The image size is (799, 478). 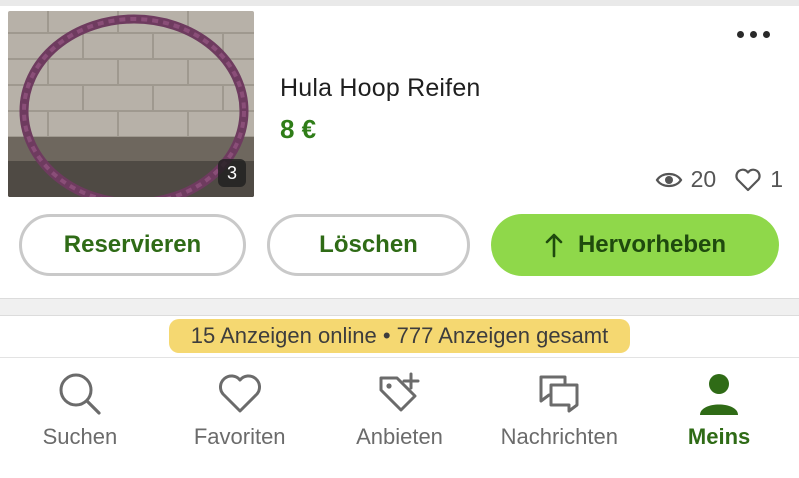 I want to click on more-options-icon, so click(x=753, y=34).